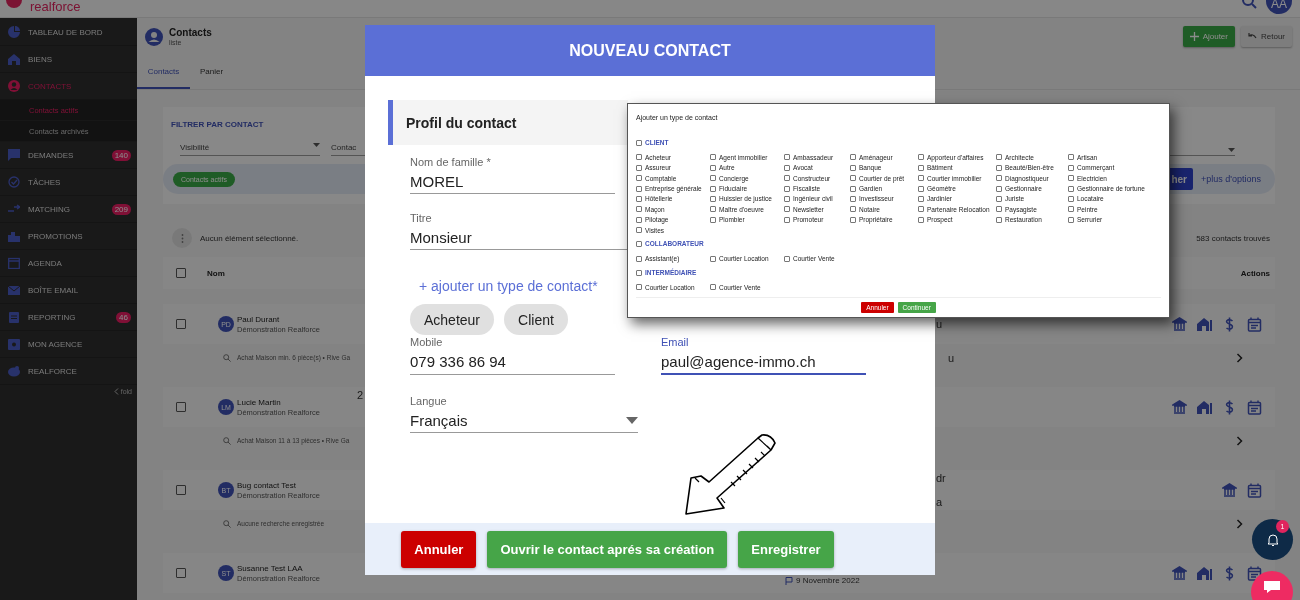  I want to click on user-avatar: AA, so click(1279, 7).